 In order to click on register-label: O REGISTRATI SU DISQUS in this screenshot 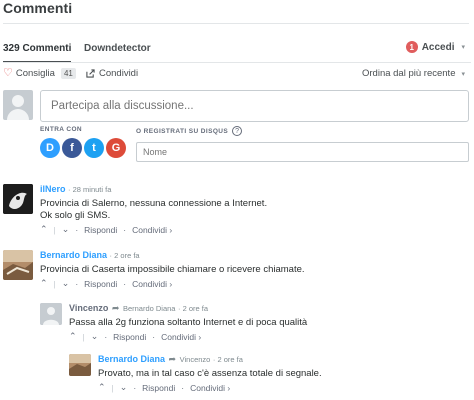, I will do `click(182, 131)`.